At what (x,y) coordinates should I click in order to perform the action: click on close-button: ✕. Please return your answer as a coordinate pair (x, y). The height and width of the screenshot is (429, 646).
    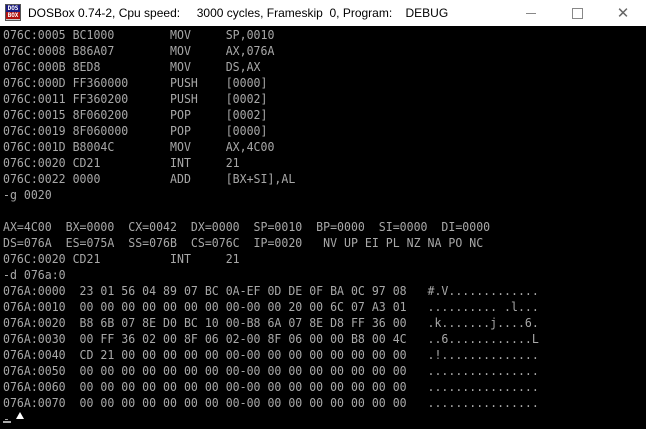
    Looking at the image, I should click on (623, 13).